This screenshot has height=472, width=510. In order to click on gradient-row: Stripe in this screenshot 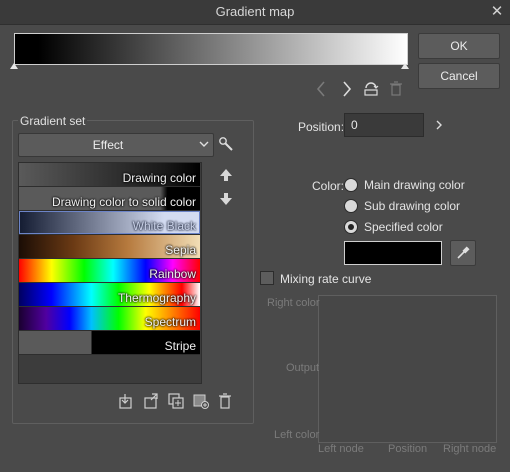, I will do `click(109, 343)`.